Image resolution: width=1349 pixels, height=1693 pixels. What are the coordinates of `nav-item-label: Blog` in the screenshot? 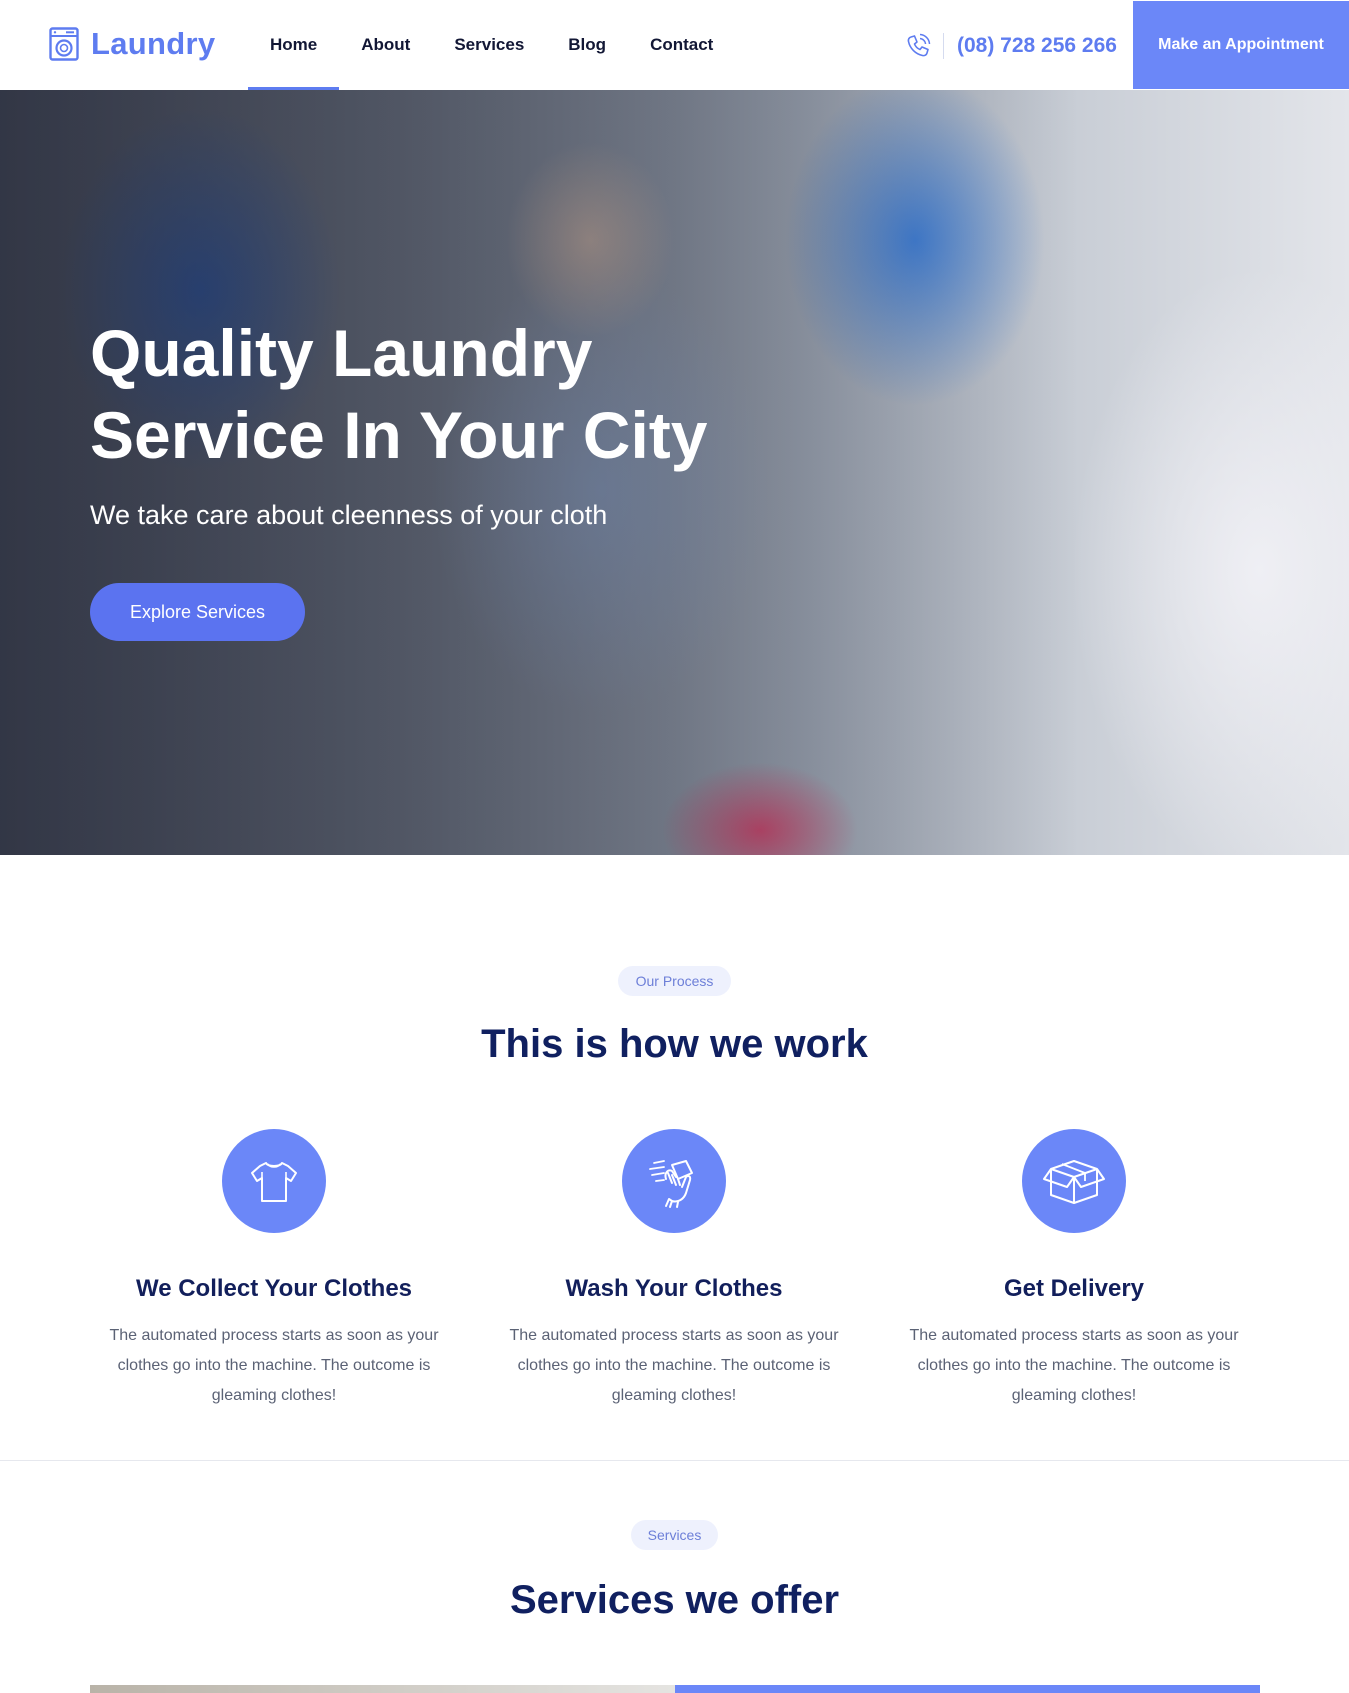 It's located at (587, 44).